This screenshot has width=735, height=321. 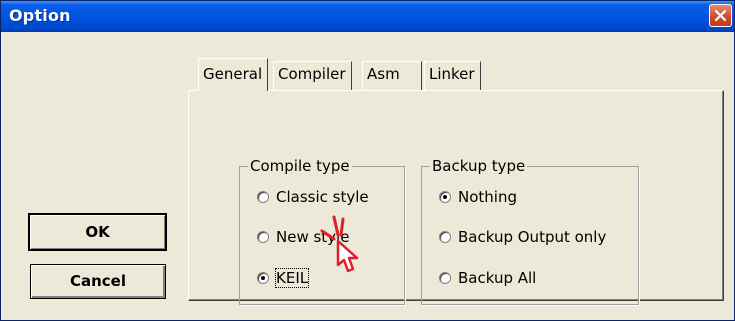 I want to click on tab-general: General, so click(x=233, y=74).